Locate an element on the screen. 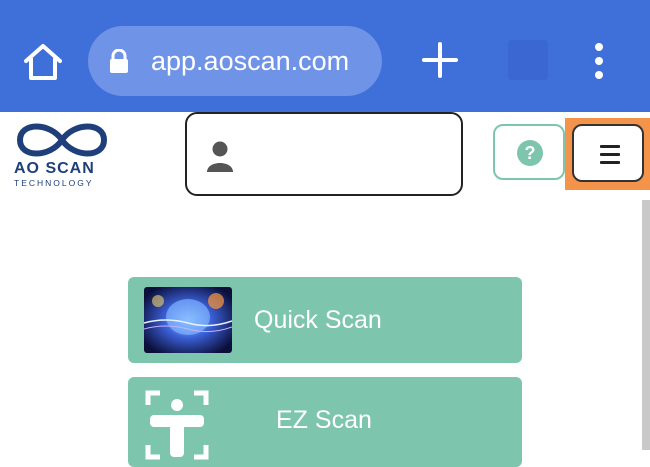  url-text: app.aoscan.com is located at coordinates (250, 61).